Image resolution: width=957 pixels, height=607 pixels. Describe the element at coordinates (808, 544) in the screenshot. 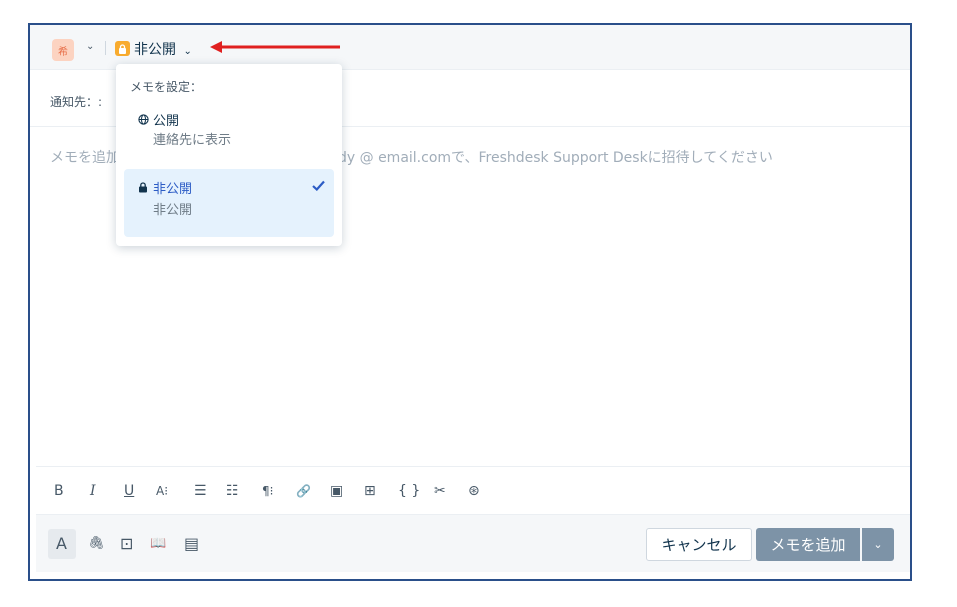

I see `add-note-button: メモを追加` at that location.